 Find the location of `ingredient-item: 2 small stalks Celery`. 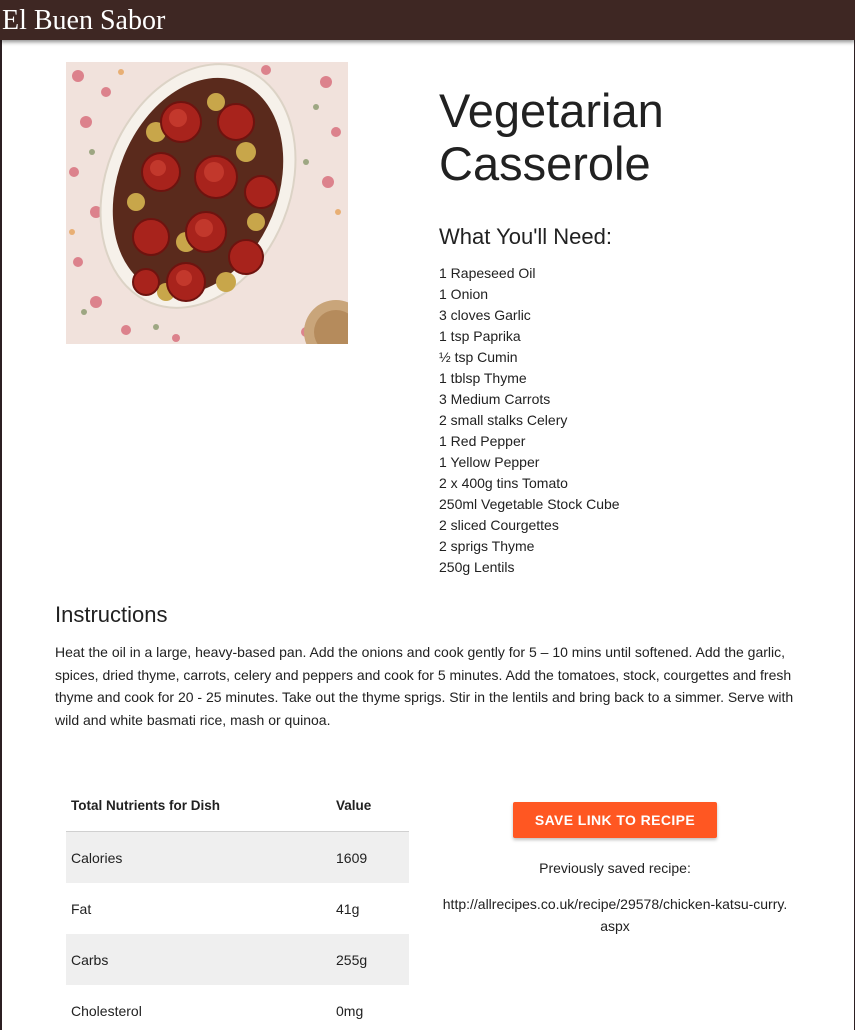

ingredient-item: 2 small stalks Celery is located at coordinates (503, 420).